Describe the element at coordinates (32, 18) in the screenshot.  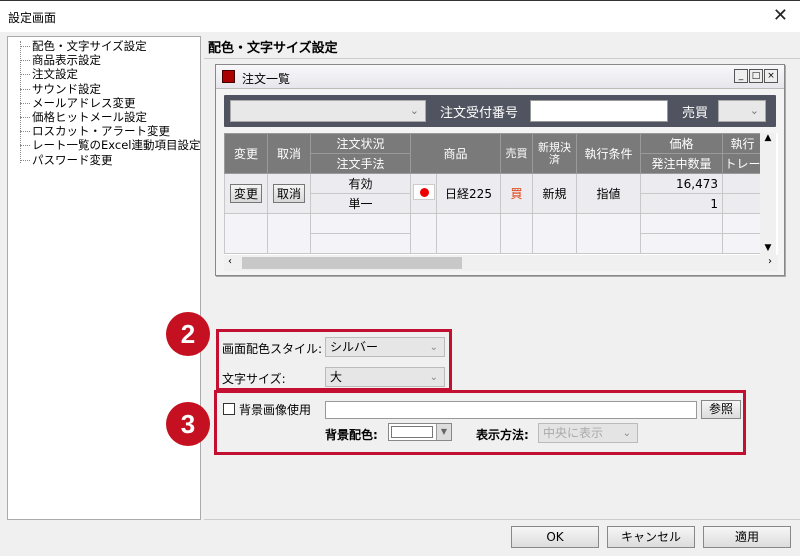
I see `window-title: 設定画面` at that location.